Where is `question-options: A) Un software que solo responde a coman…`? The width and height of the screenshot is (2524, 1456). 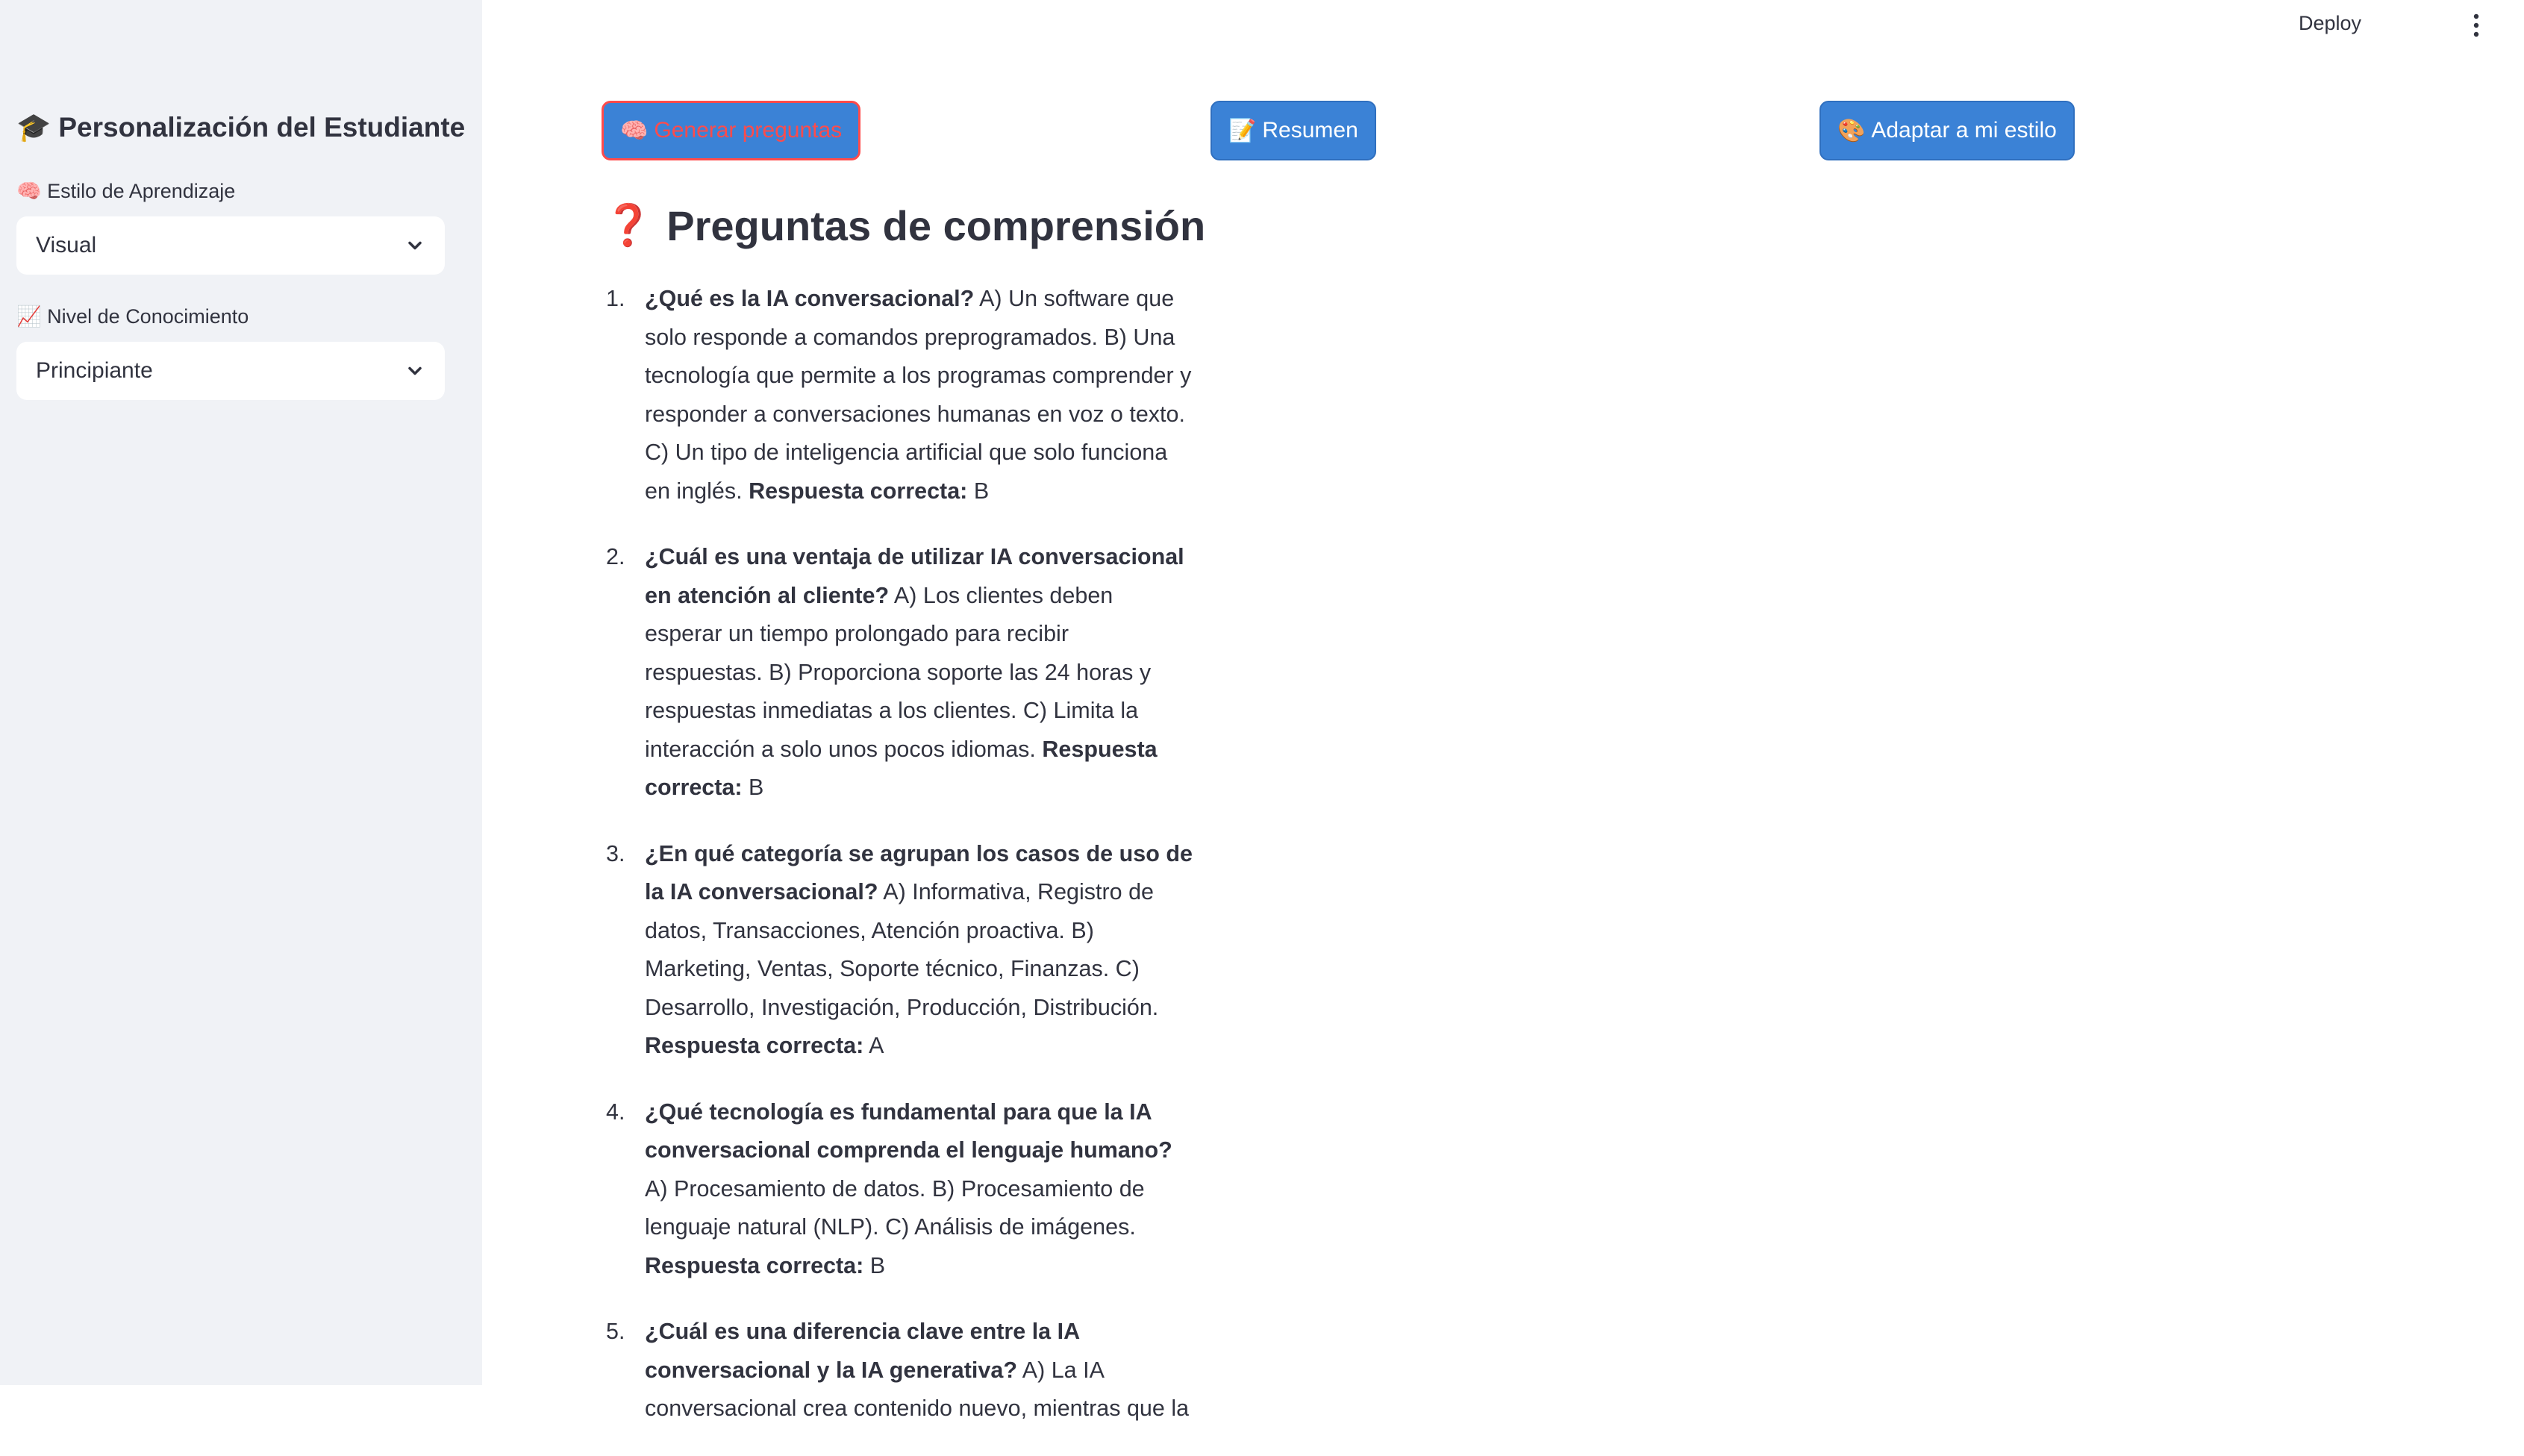 question-options: A) Un software que solo responde a coman… is located at coordinates (918, 395).